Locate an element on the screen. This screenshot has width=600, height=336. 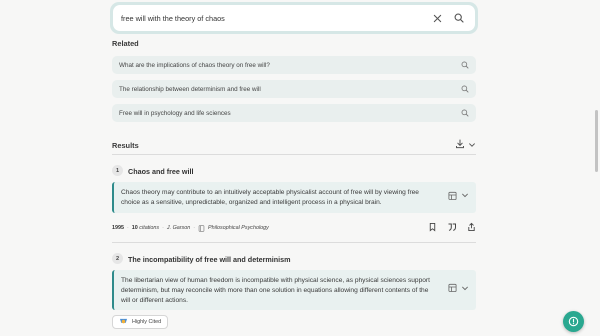
journal-icon is located at coordinates (201, 228).